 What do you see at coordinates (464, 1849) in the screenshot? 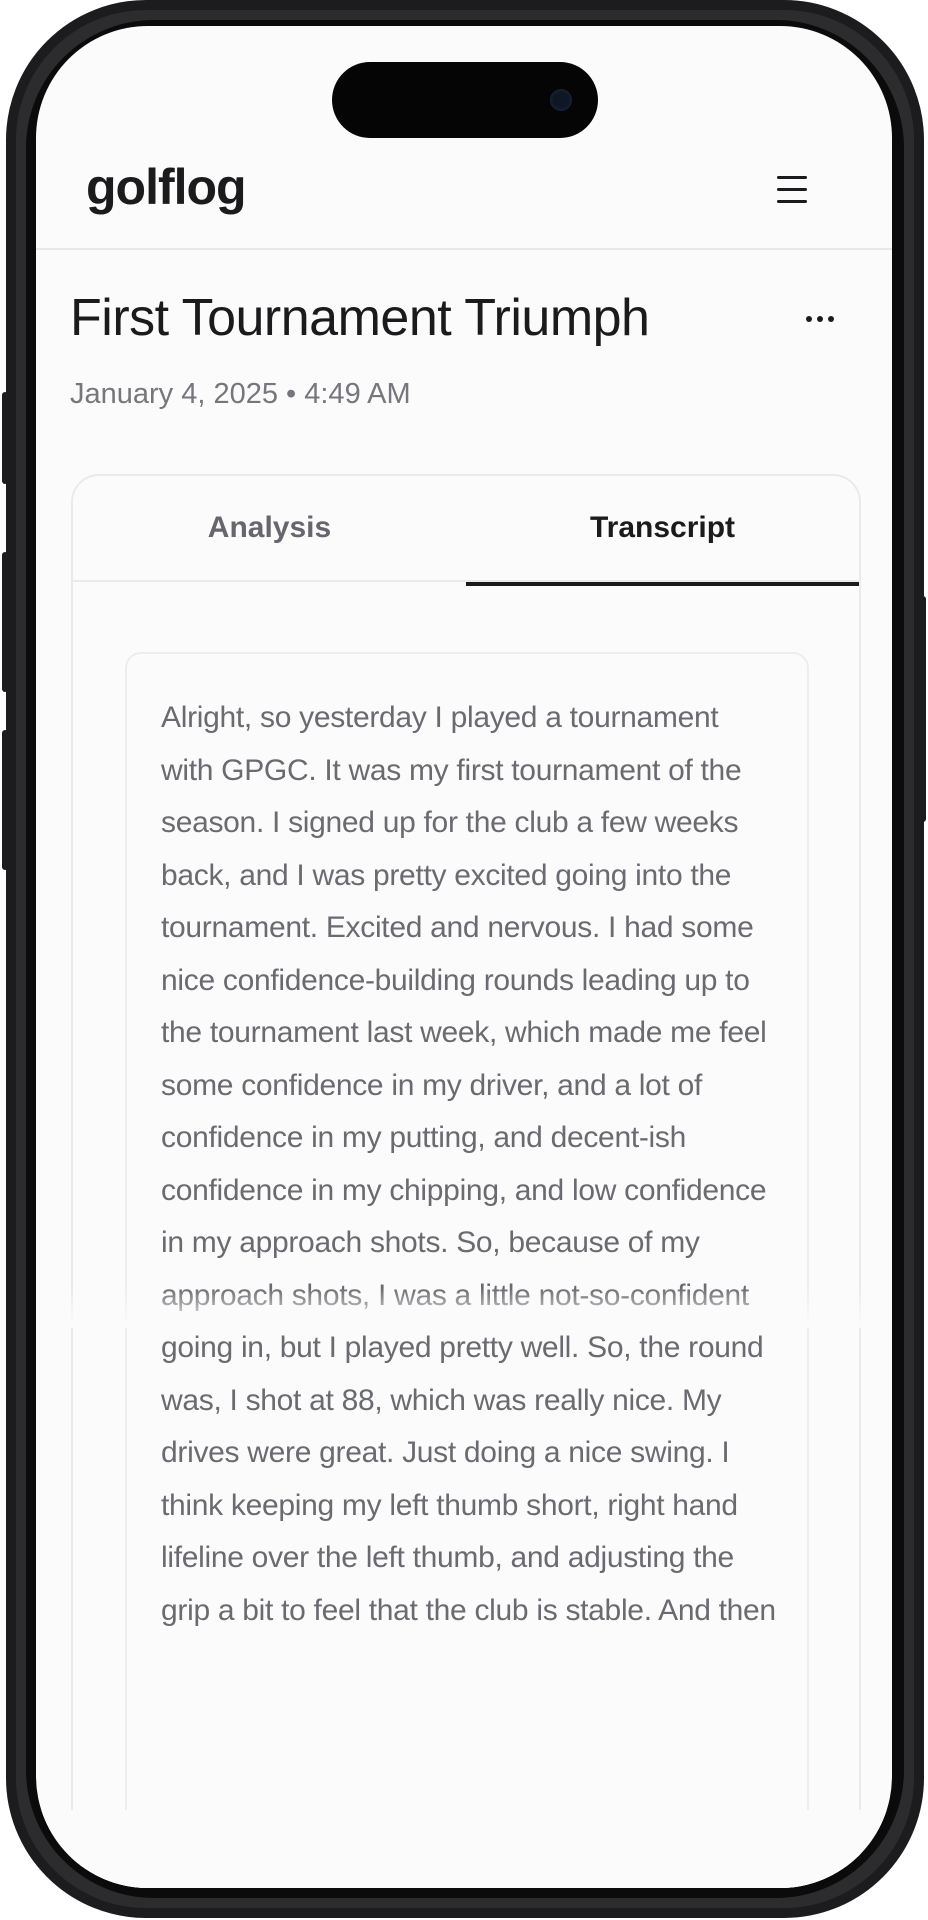
I see `bottom-safe-area` at bounding box center [464, 1849].